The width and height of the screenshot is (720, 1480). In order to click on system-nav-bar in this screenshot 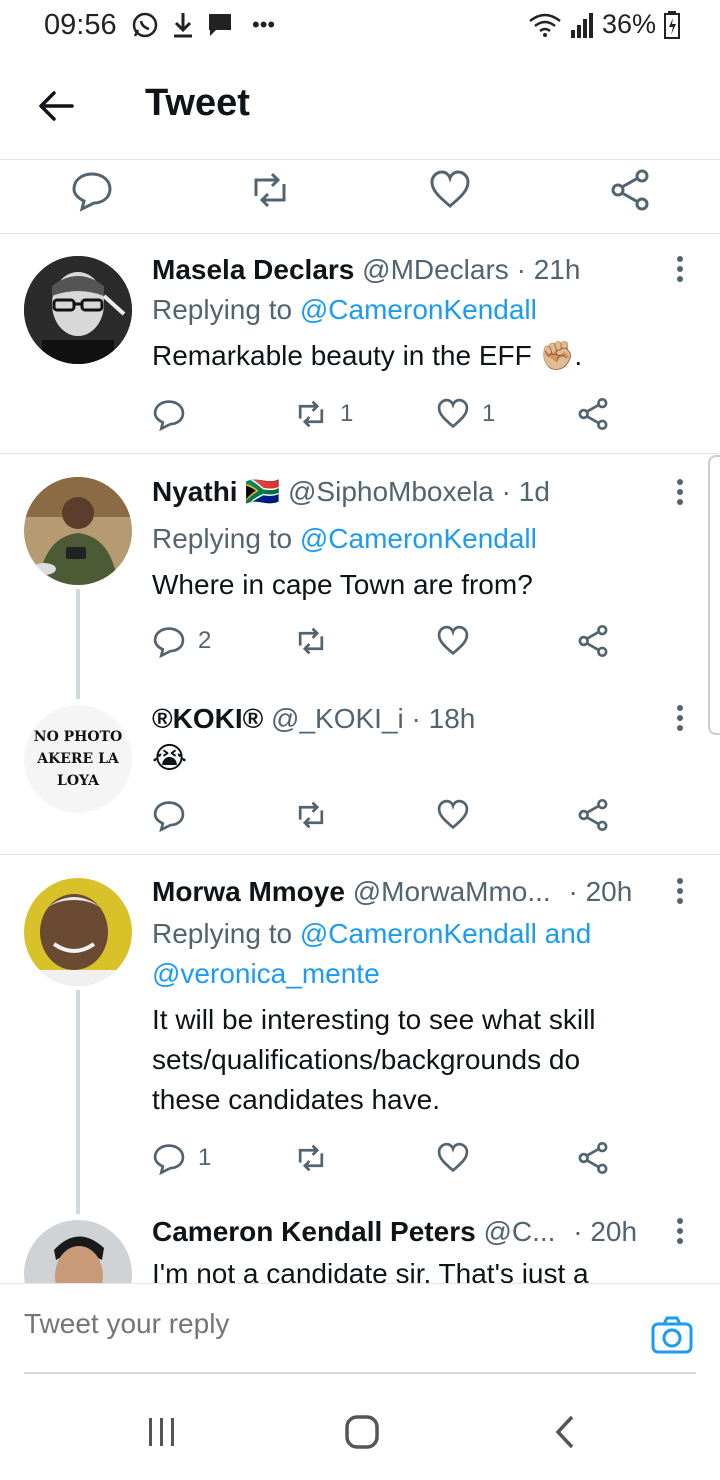, I will do `click(360, 1427)`.